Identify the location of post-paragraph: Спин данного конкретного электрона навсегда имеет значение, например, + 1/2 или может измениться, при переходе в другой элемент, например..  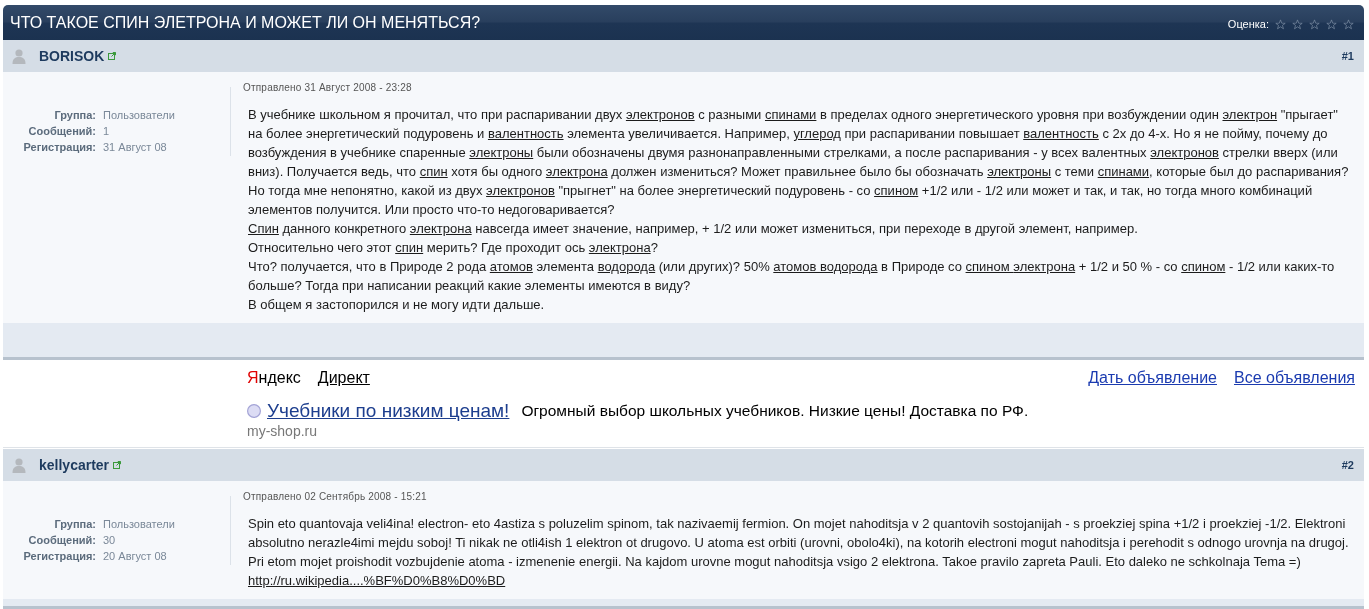
(693, 229).